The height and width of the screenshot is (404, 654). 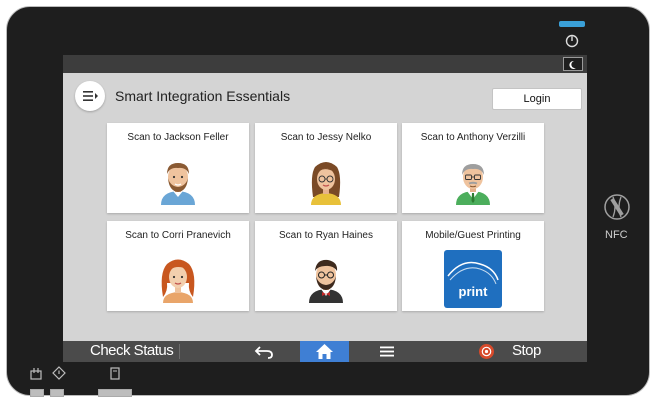 I want to click on older-man-glasses-avatar-icon, so click(x=473, y=184).